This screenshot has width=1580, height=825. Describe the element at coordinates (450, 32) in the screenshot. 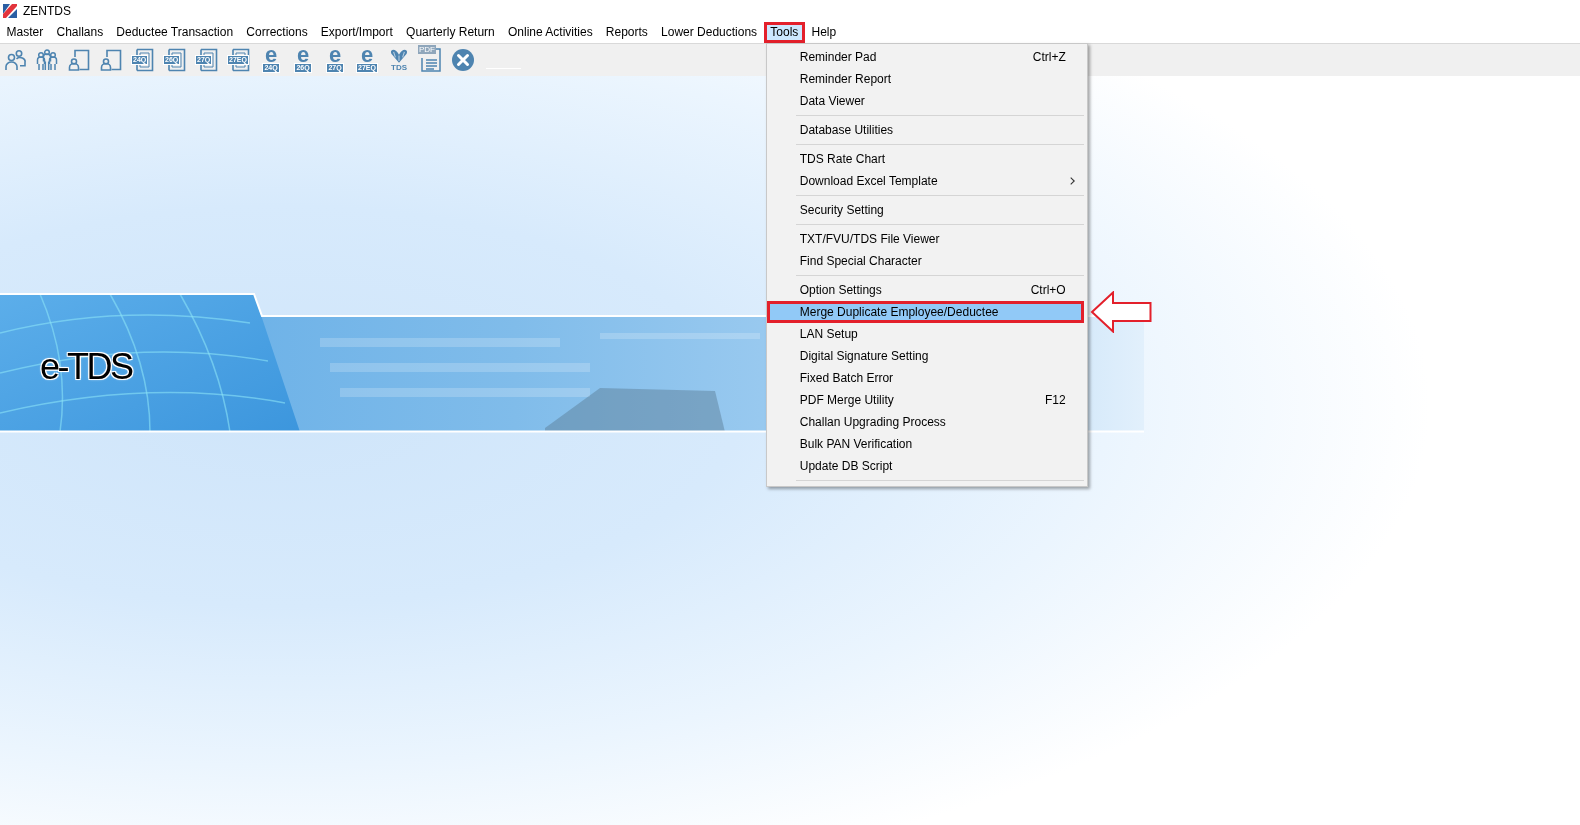

I see `menu-bar-item: Quarterly Return` at that location.